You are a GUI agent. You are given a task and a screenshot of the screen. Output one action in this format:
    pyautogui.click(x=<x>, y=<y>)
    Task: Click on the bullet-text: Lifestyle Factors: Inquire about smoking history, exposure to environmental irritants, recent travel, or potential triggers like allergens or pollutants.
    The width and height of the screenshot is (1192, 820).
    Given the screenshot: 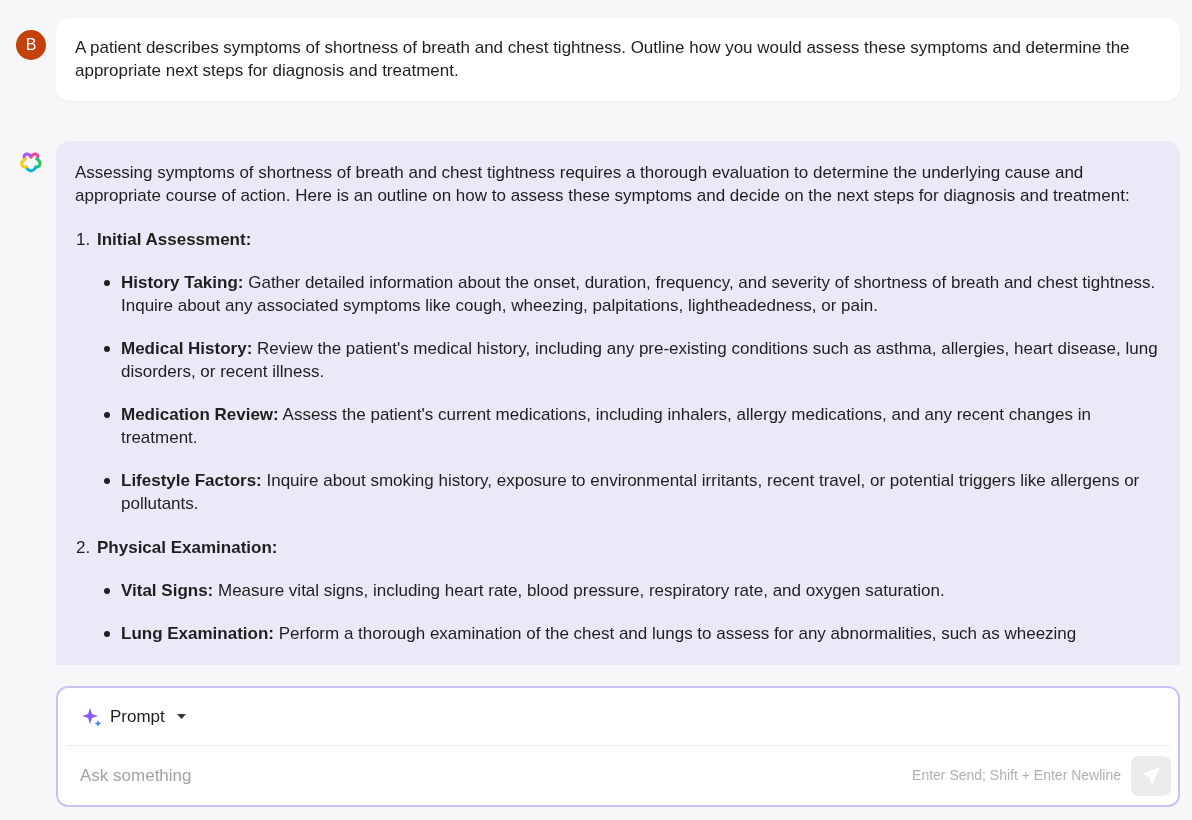 What is the action you would take?
    pyautogui.click(x=631, y=492)
    